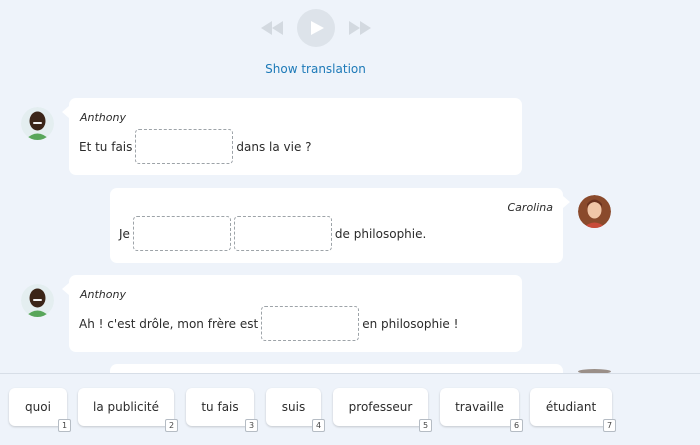  Describe the element at coordinates (64, 425) in the screenshot. I see `shortcut-key: 1` at that location.